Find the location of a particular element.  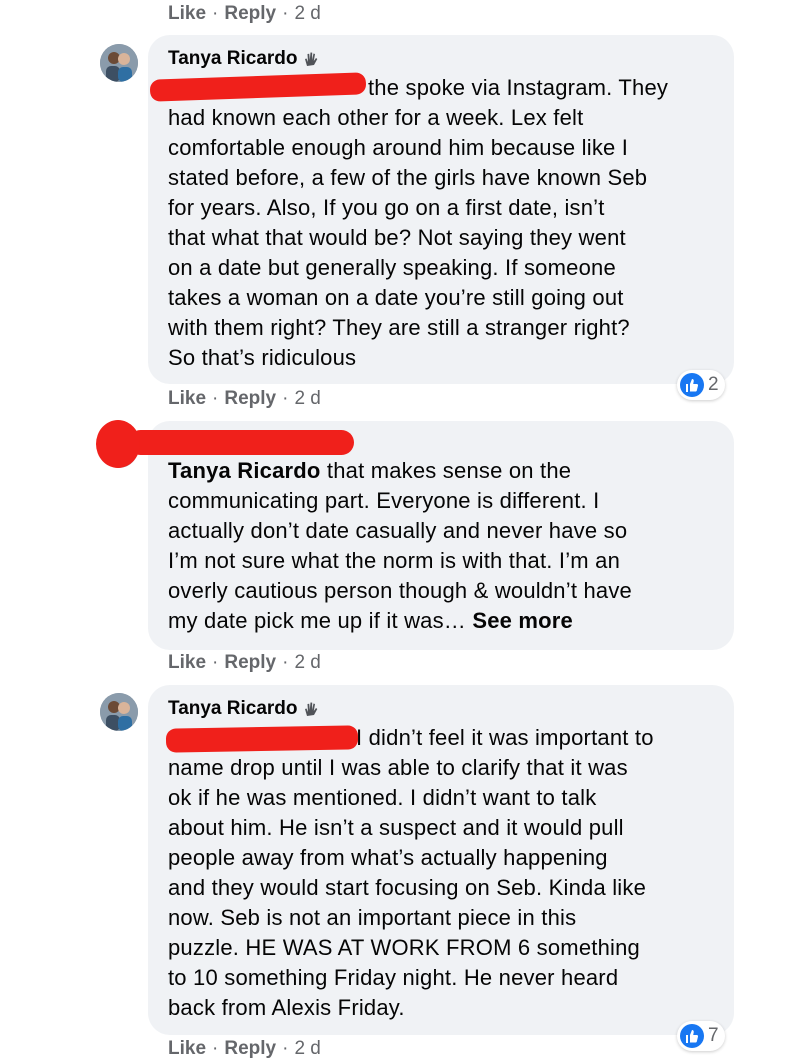

comment-line: Tanya Ricardo that makes sense on the is located at coordinates (441, 471).